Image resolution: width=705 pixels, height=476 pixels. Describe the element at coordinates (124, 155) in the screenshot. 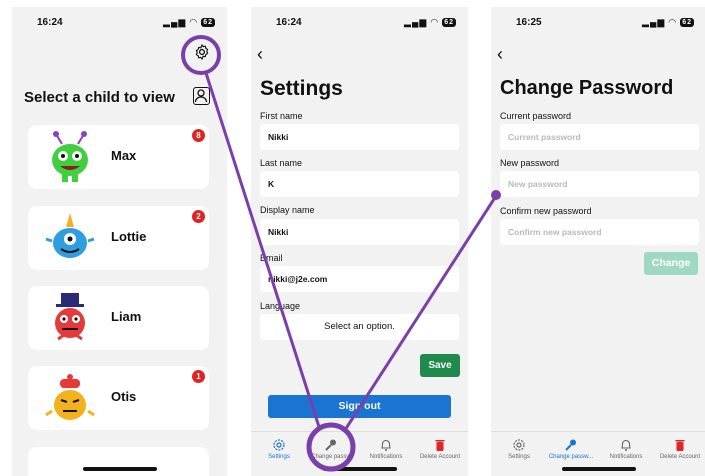

I see `child-name: Max` at that location.